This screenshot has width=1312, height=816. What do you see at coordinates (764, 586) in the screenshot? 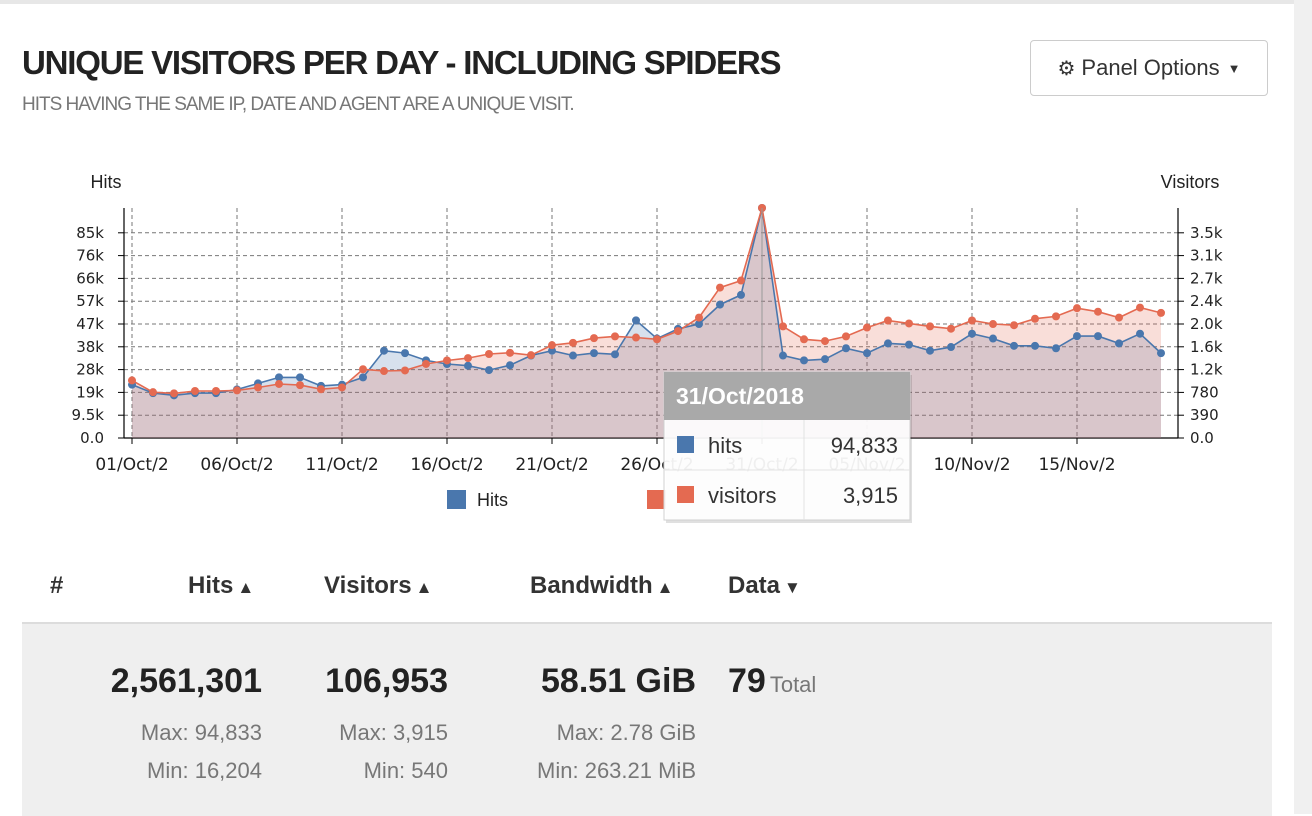
I see `header-data: Data ▼` at bounding box center [764, 586].